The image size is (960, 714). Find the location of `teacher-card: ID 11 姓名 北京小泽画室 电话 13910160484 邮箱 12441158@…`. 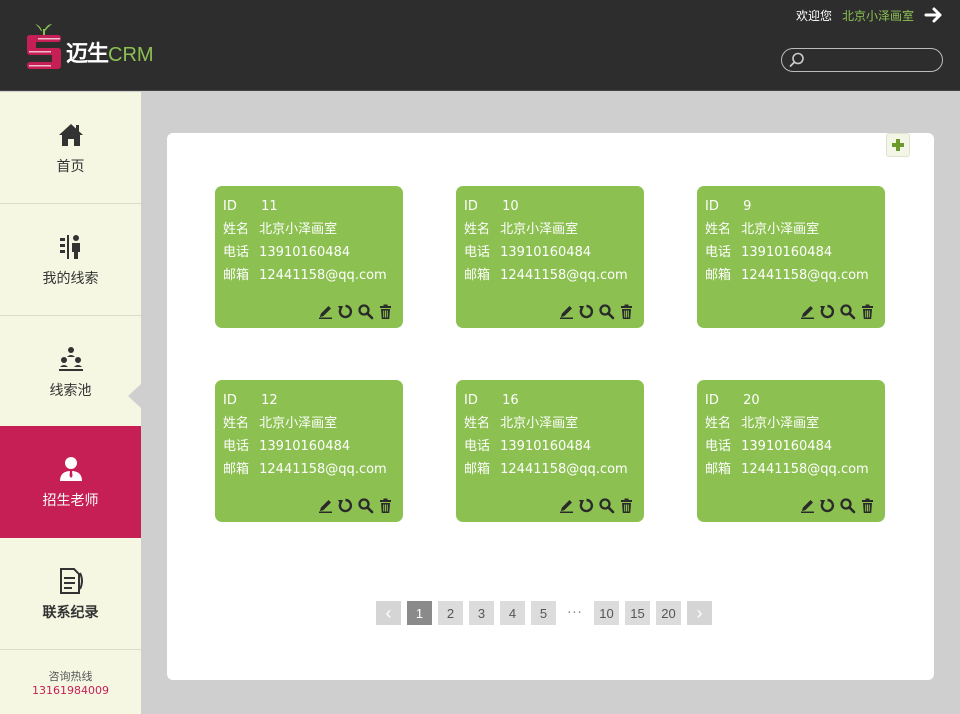

teacher-card: ID 11 姓名 北京小泽画室 电话 13910160484 邮箱 12441158@… is located at coordinates (309, 257).